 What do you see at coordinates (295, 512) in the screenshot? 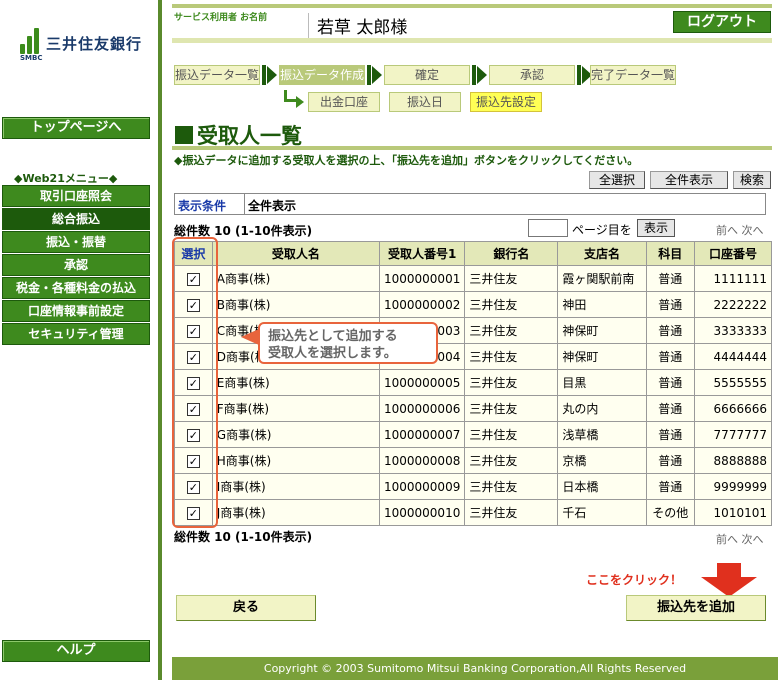
I see `payee-name-cell: J商事(株)` at bounding box center [295, 512].